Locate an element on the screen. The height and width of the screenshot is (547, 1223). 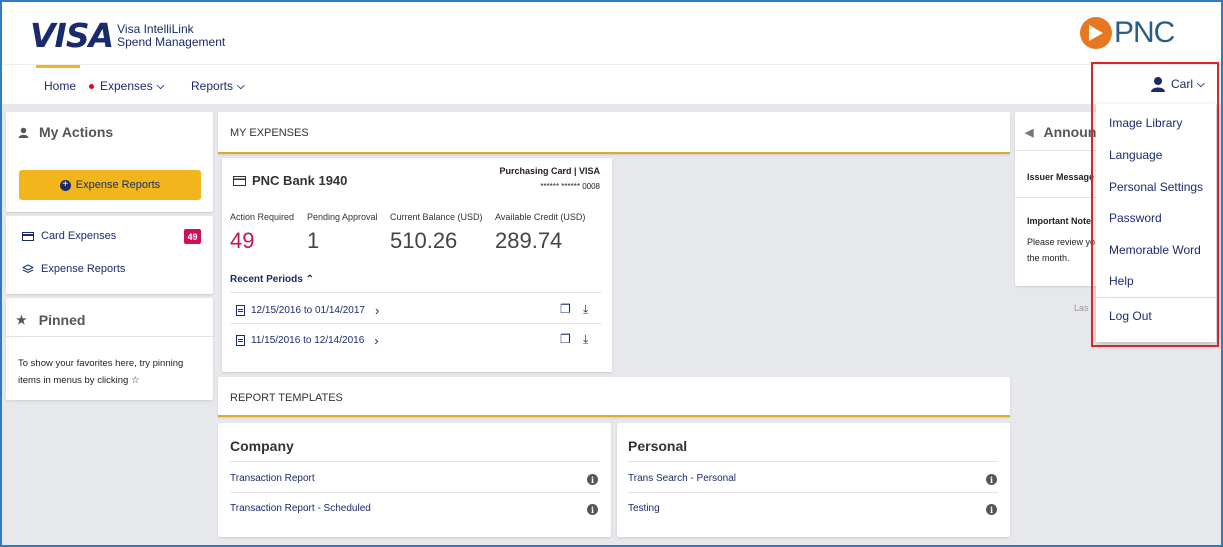
report-templates-title: REPORT TEMPLATES is located at coordinates (286, 398).